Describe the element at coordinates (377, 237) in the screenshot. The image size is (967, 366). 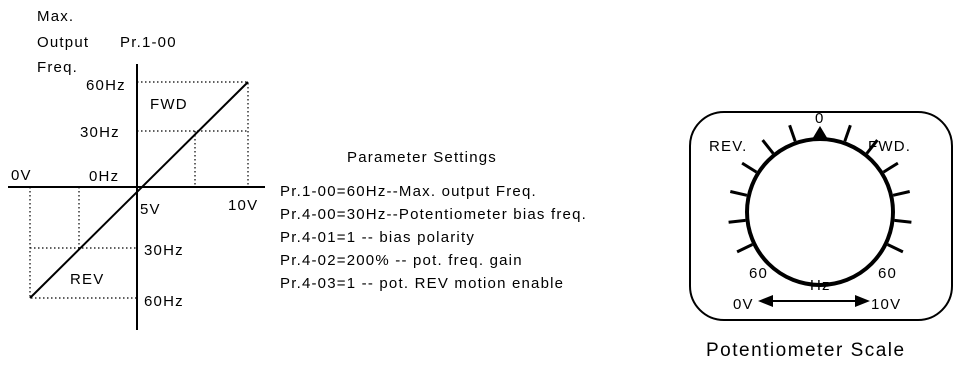
I see `setting-line-3: Pr.4-01=1 -- bias polarity` at that location.